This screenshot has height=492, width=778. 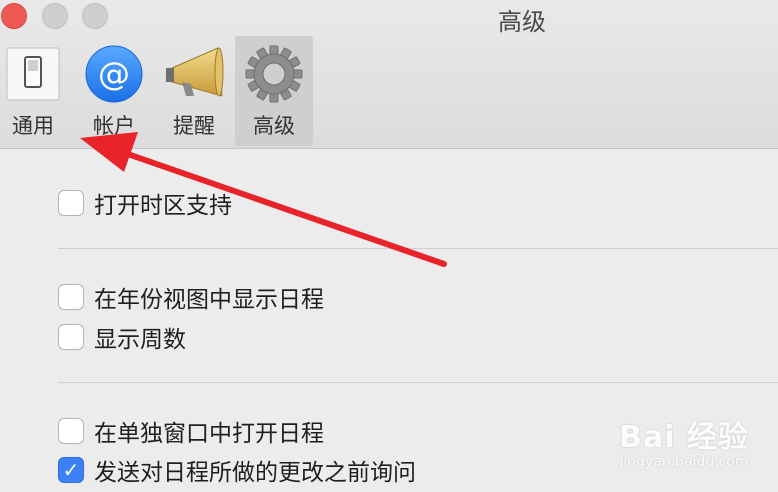 I want to click on checkbox-checked: ✓, so click(x=71, y=470).